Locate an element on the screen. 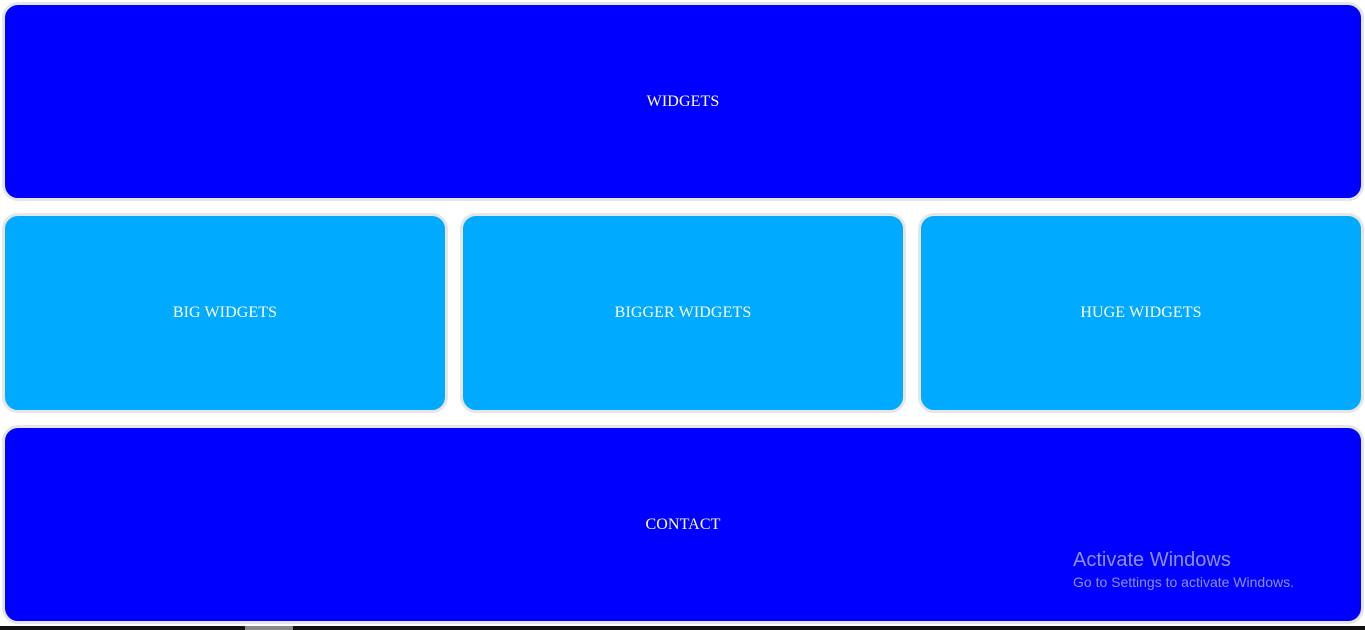 The image size is (1365, 630). big-widgets-label: BIG WIDGETS is located at coordinates (225, 312).